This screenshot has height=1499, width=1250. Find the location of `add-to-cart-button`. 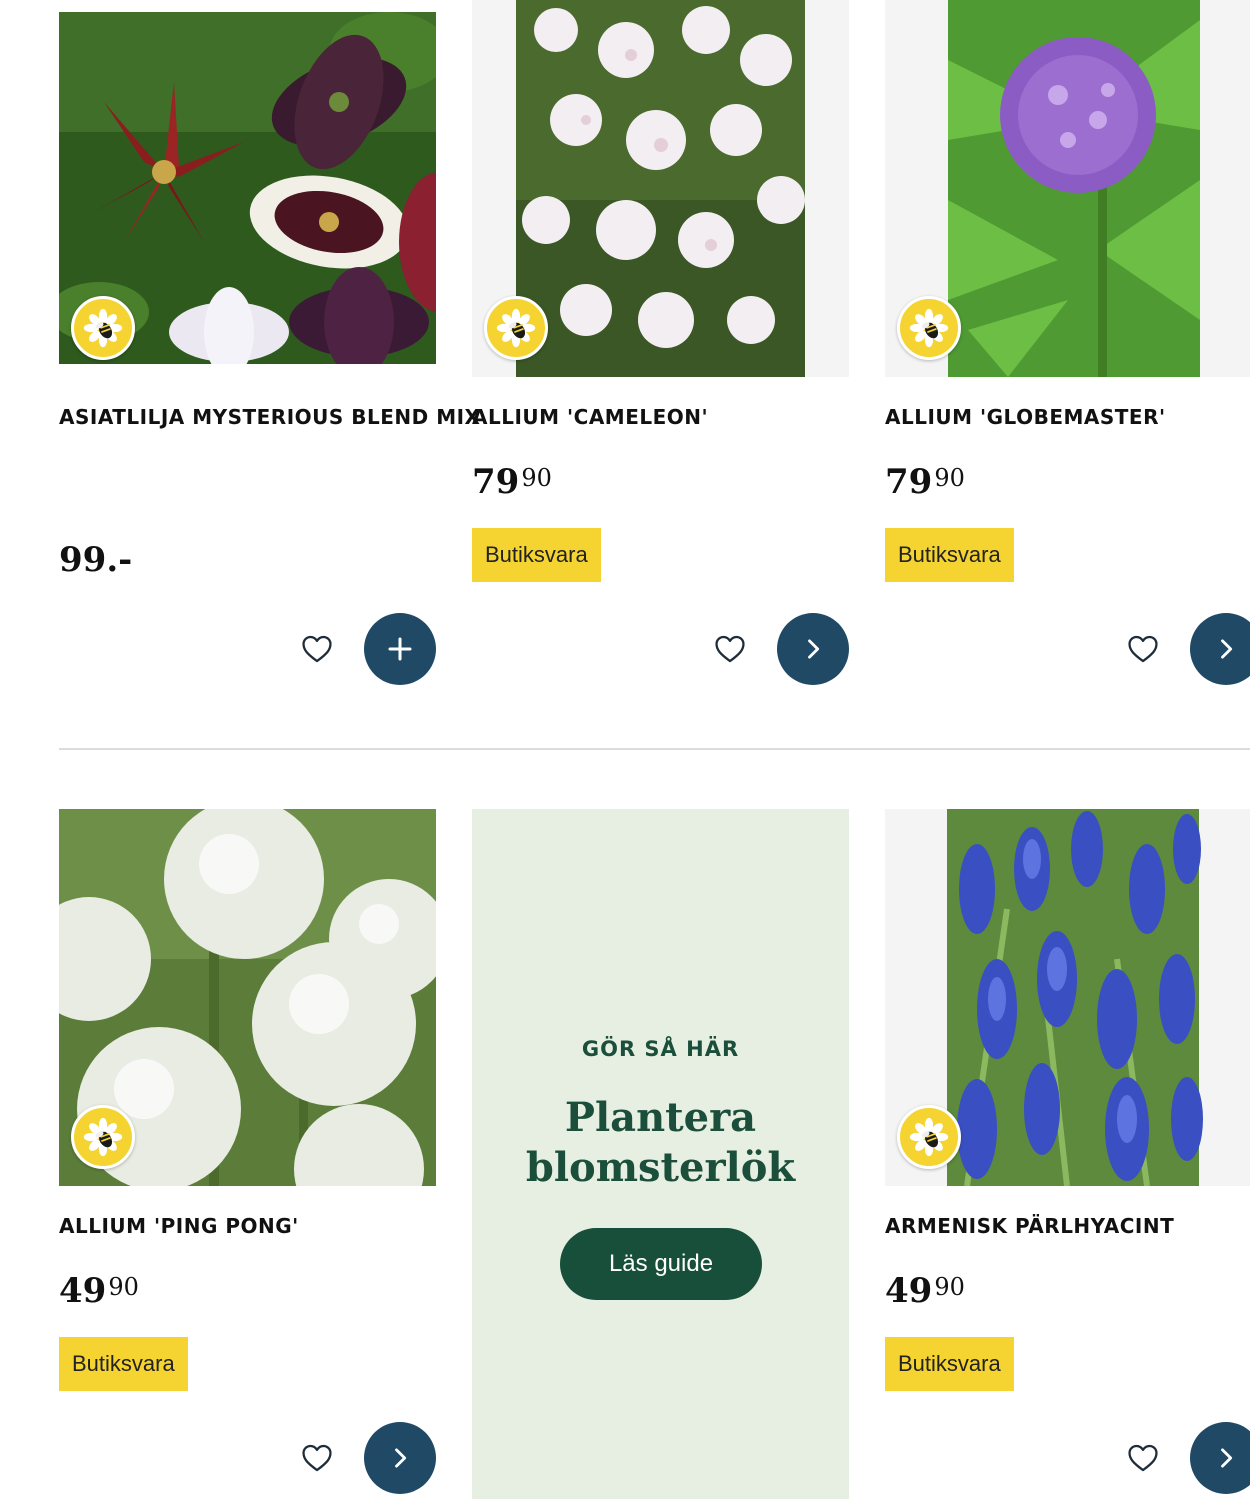

add-to-cart-button is located at coordinates (400, 649).